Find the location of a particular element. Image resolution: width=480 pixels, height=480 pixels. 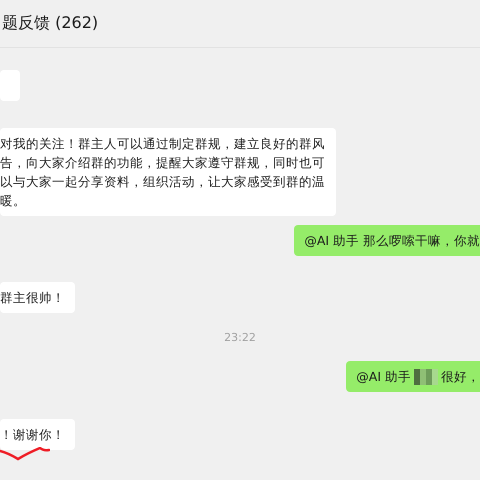

timestamp: 23:22 is located at coordinates (240, 337).